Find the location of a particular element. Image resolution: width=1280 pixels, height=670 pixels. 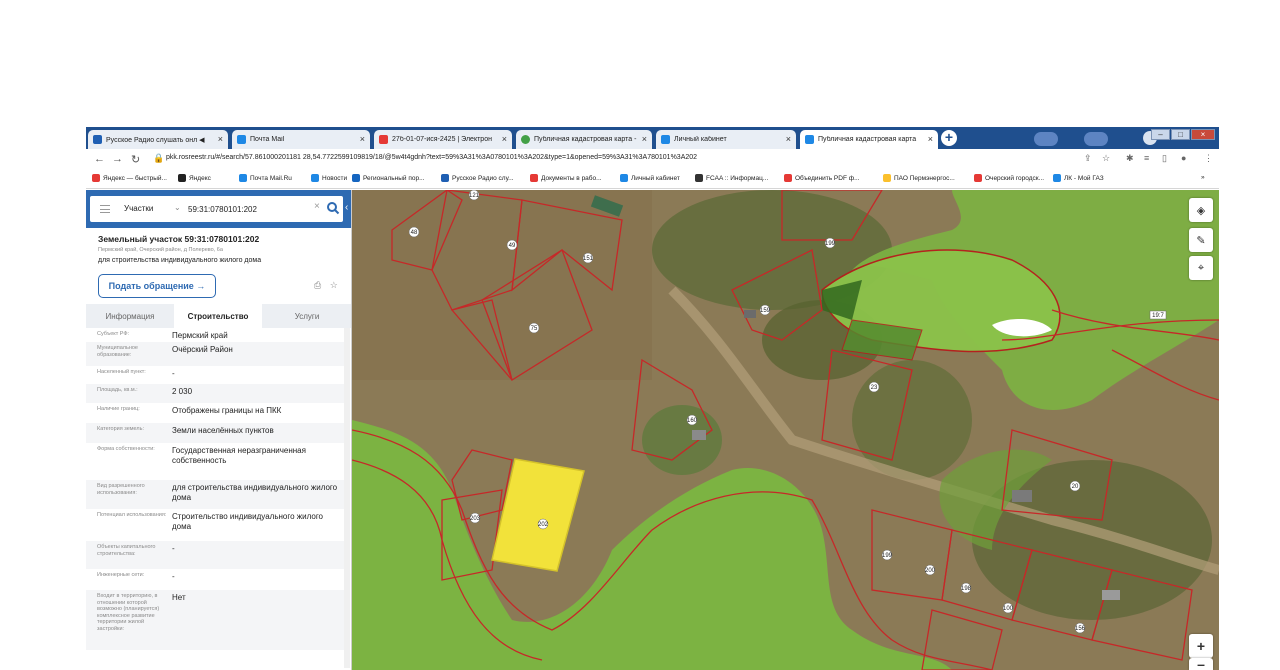

parcel-label: 75 is located at coordinates (534, 329).